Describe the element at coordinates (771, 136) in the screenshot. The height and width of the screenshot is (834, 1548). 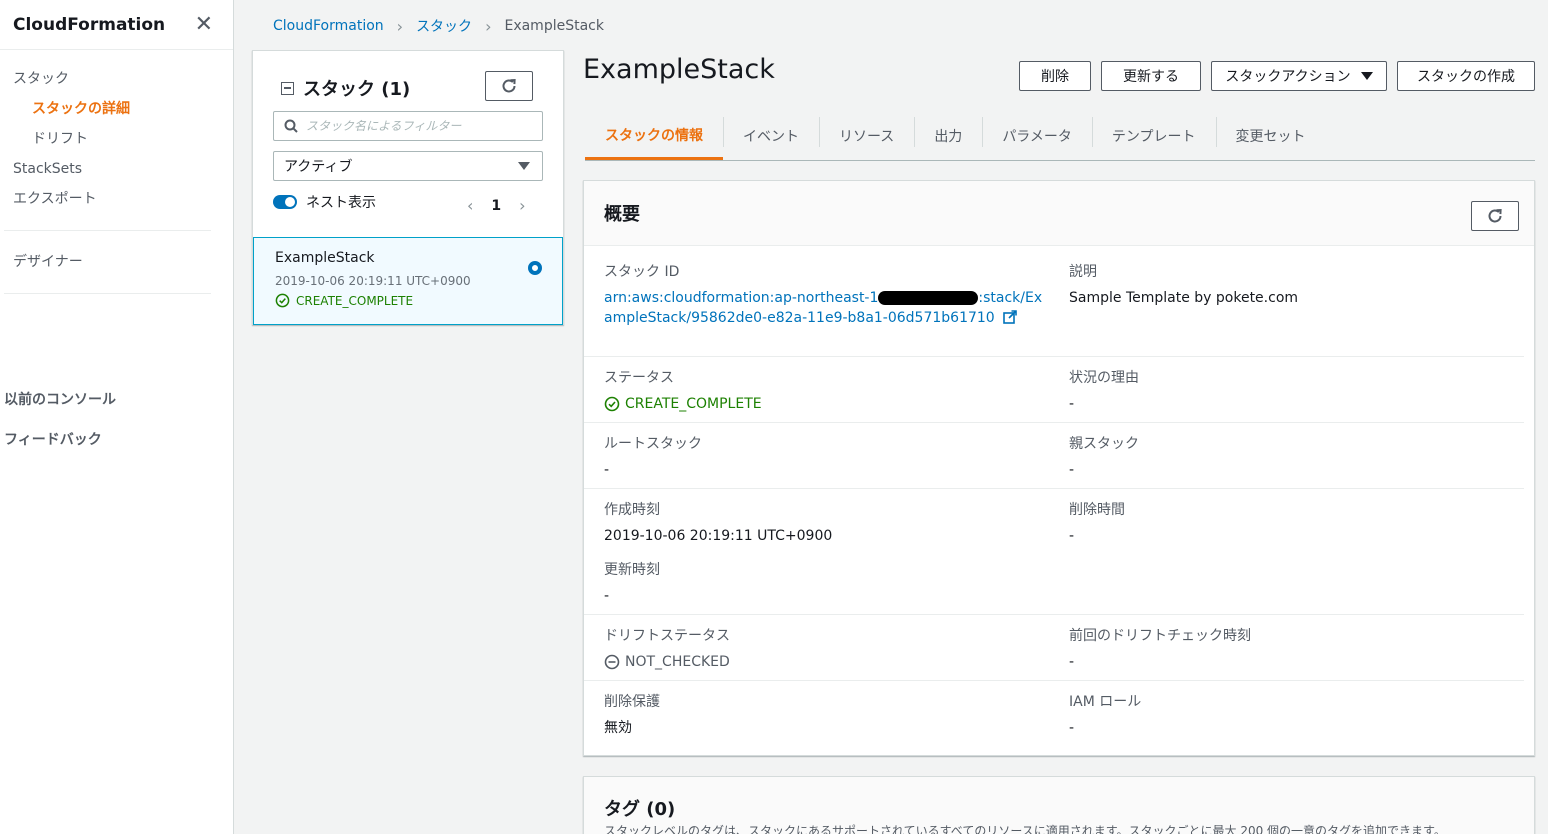
I see `tab-events: イベント` at that location.